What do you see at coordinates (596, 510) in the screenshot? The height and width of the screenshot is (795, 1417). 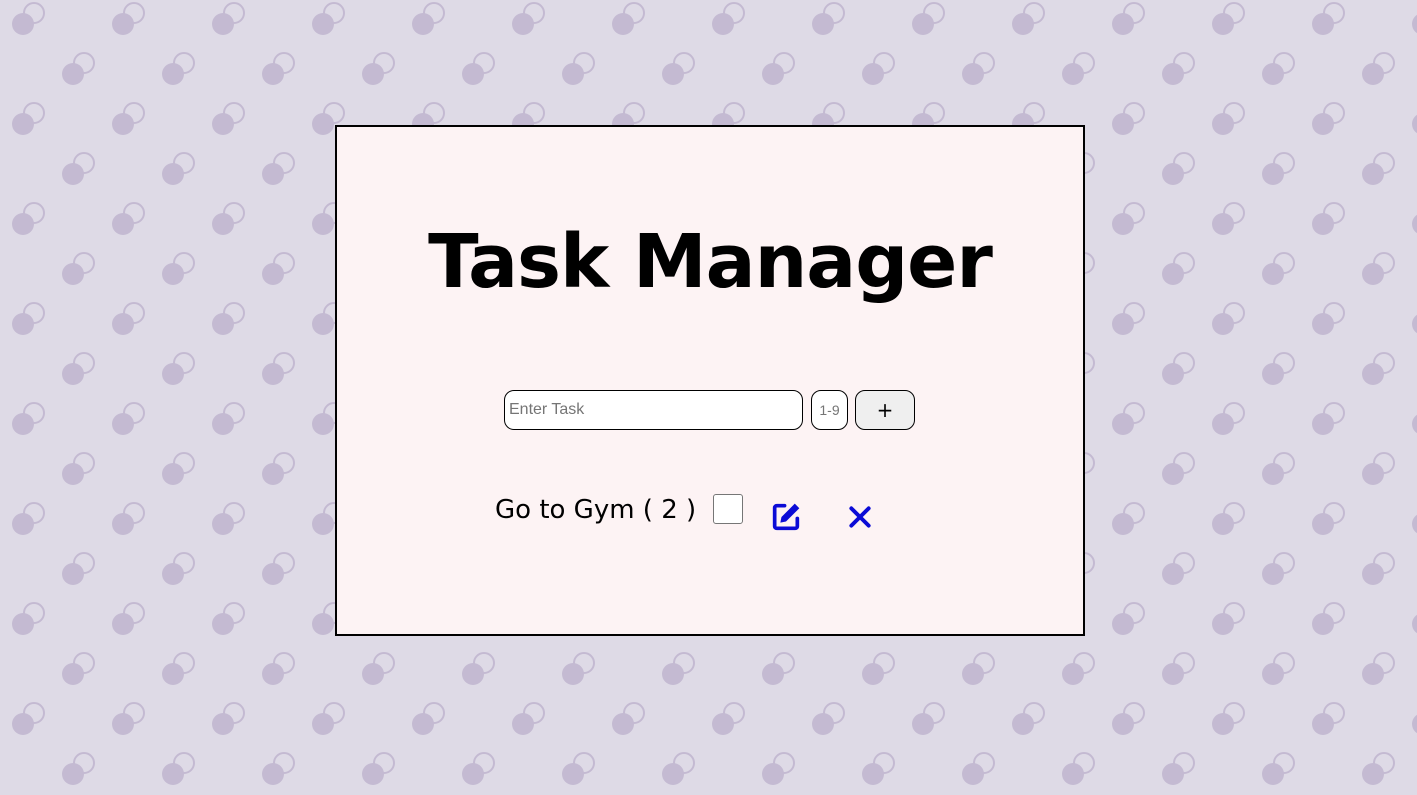 I see `task-label: Go to Gym ( 2 )` at bounding box center [596, 510].